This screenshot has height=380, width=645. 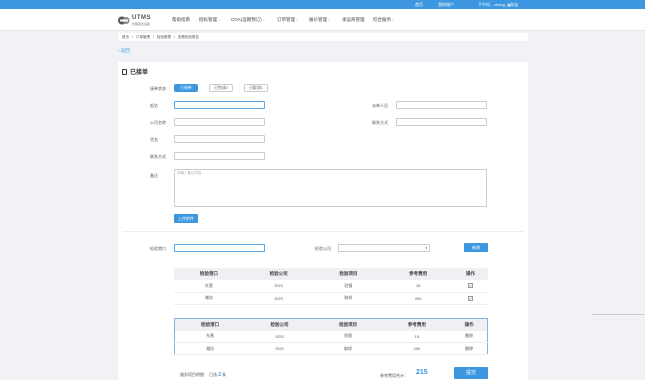 What do you see at coordinates (143, 37) in the screenshot?
I see `breadcrumb-orders: 订单管理` at bounding box center [143, 37].